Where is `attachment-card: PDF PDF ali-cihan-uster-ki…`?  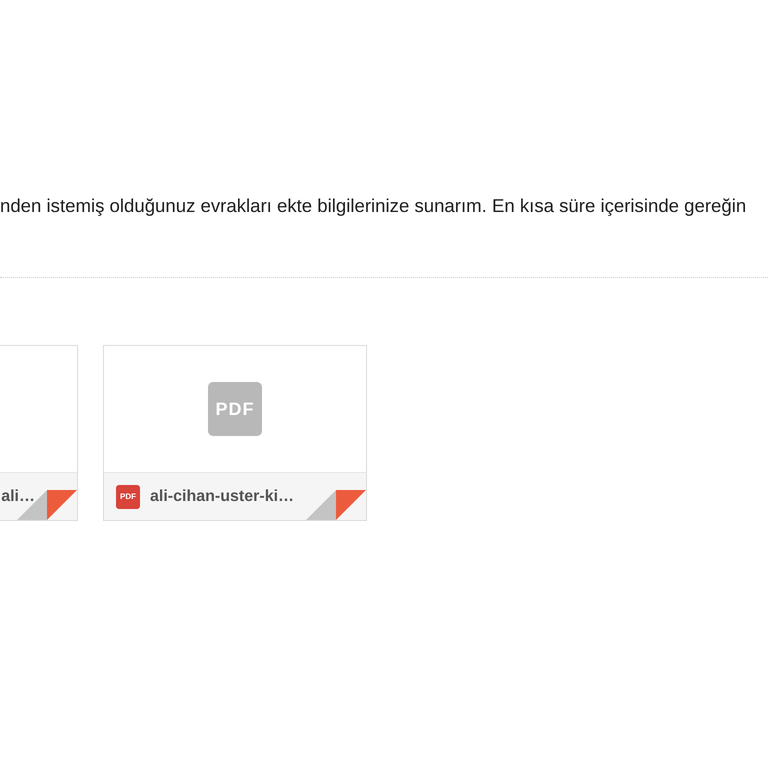
attachment-card: PDF PDF ali-cihan-uster-ki… is located at coordinates (235, 433).